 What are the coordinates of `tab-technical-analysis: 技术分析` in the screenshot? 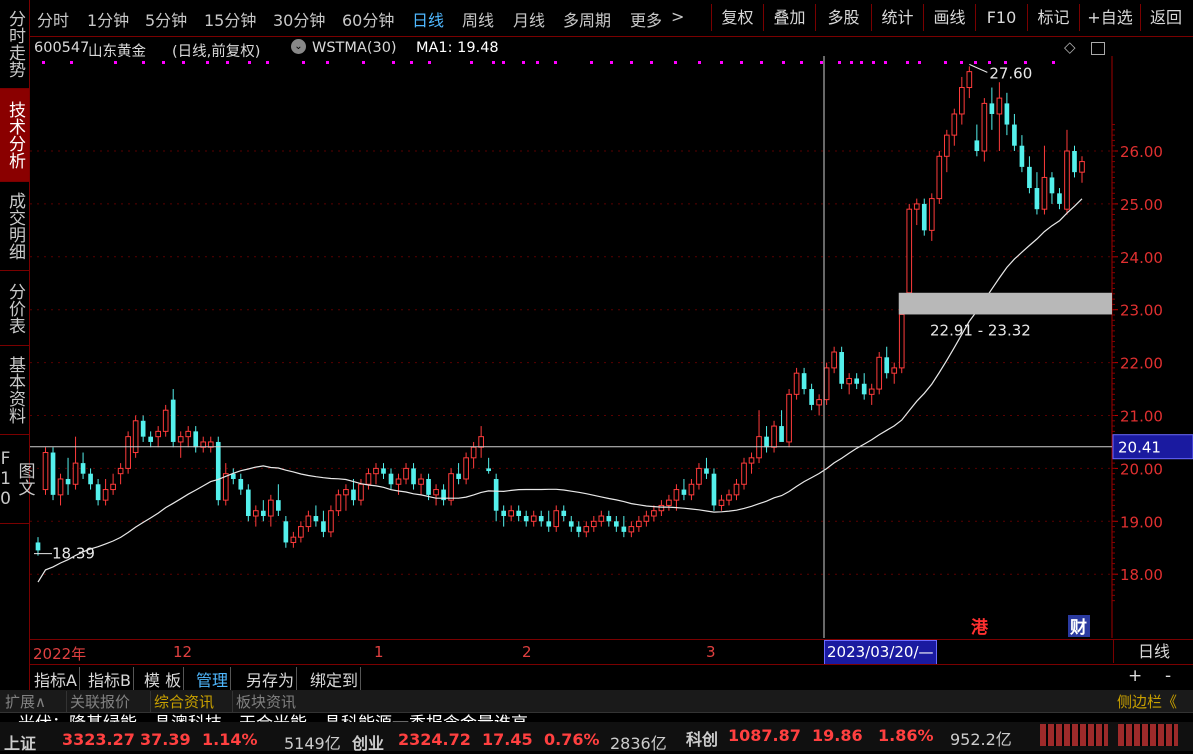 It's located at (14, 135).